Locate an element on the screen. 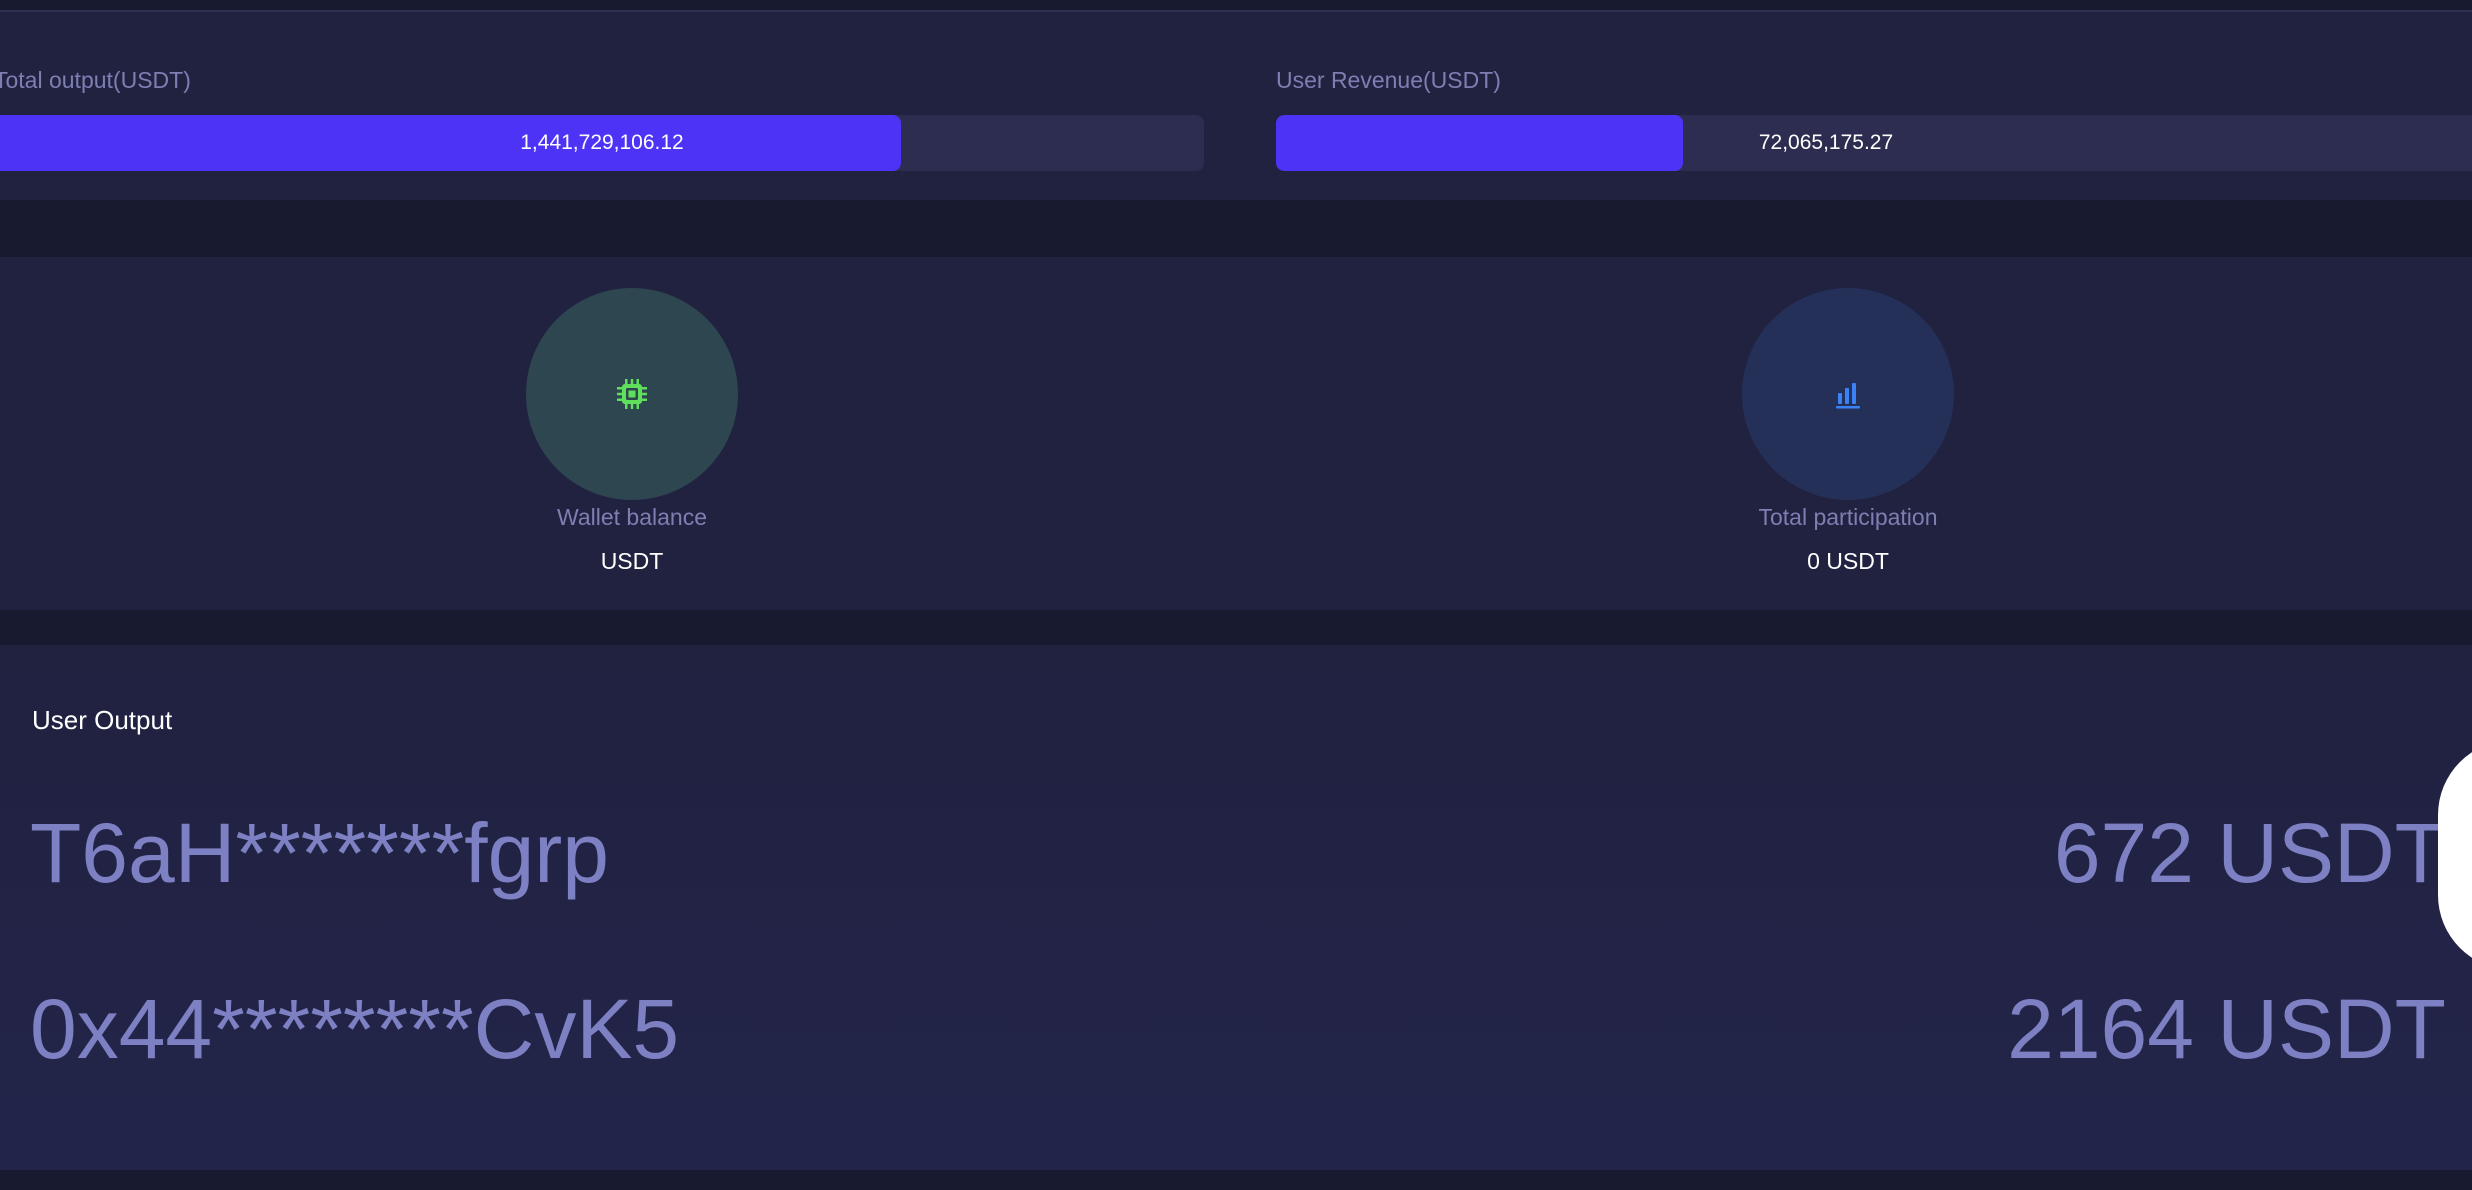 This screenshot has width=2472, height=1190. output-row-amount: 672 USDT is located at coordinates (2249, 853).